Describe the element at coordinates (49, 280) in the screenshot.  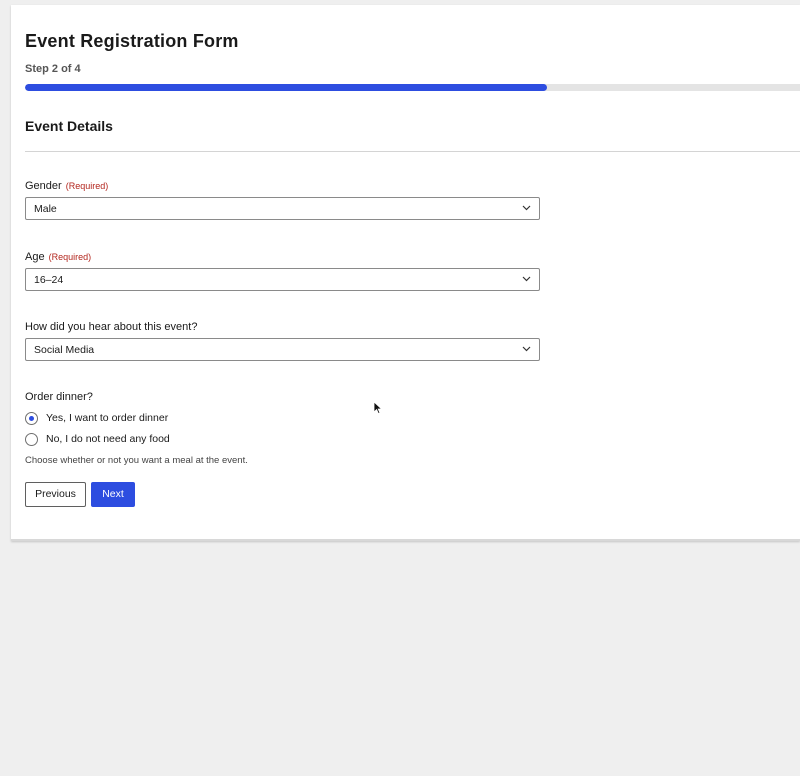
I see `age-select-value: 16–24` at that location.